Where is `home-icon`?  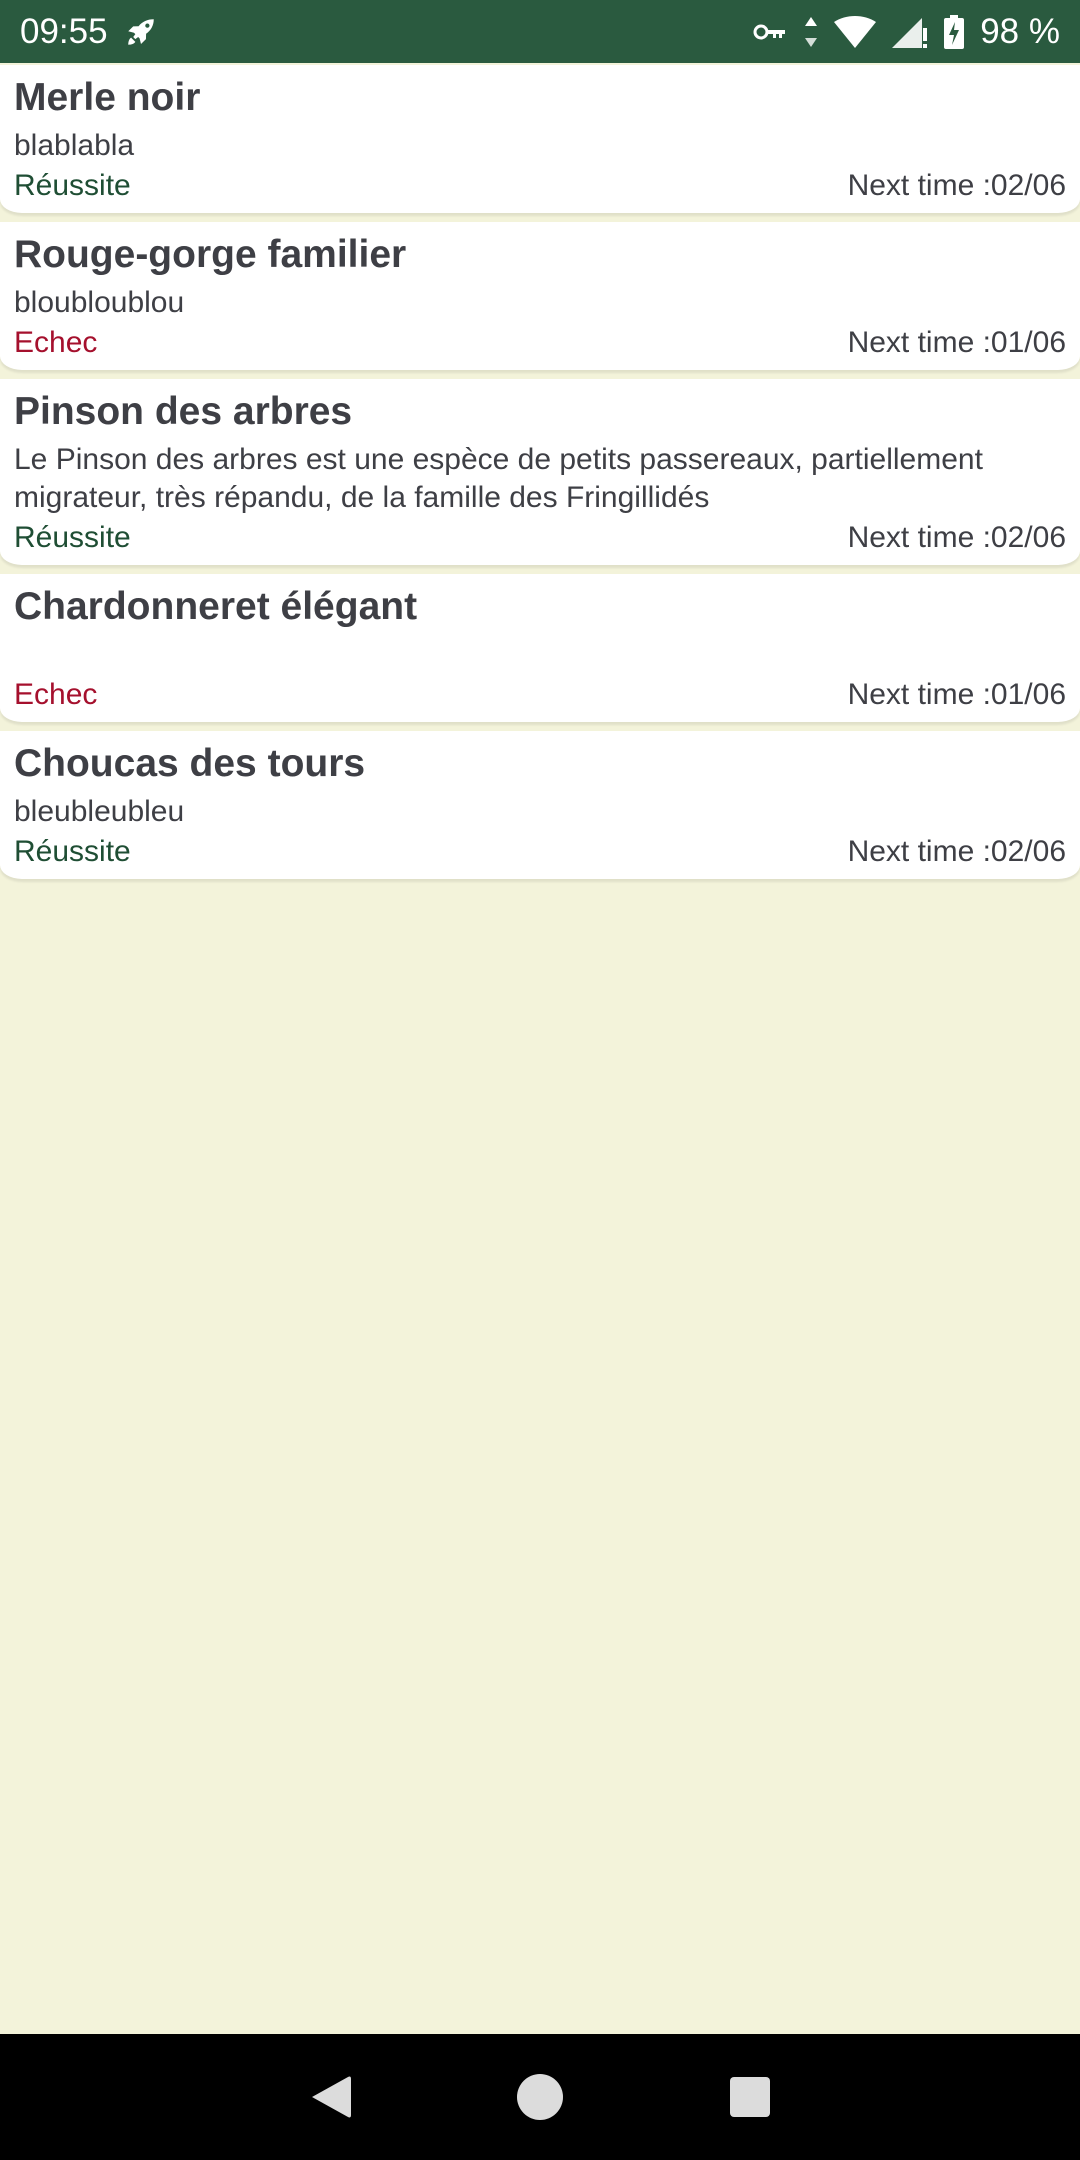 home-icon is located at coordinates (540, 2097).